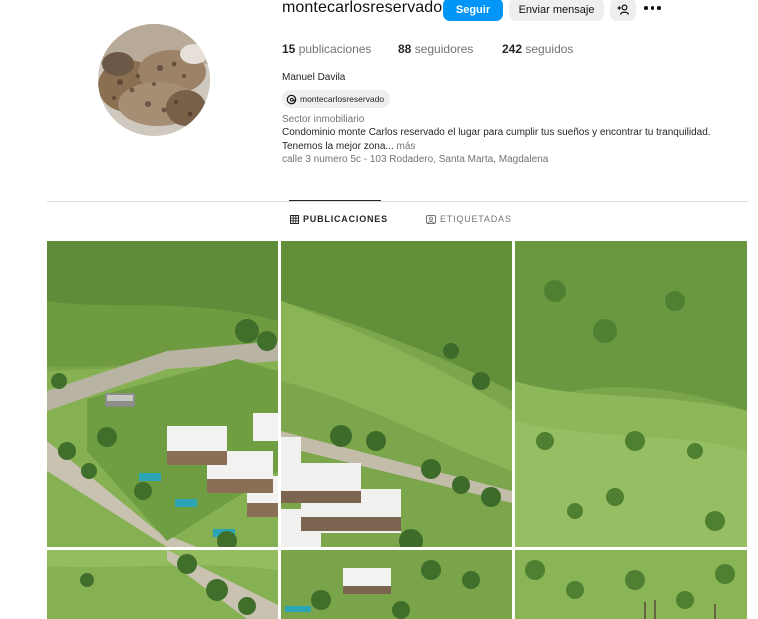 This screenshot has width=758, height=619. What do you see at coordinates (431, 219) in the screenshot?
I see `tagged-icon` at bounding box center [431, 219].